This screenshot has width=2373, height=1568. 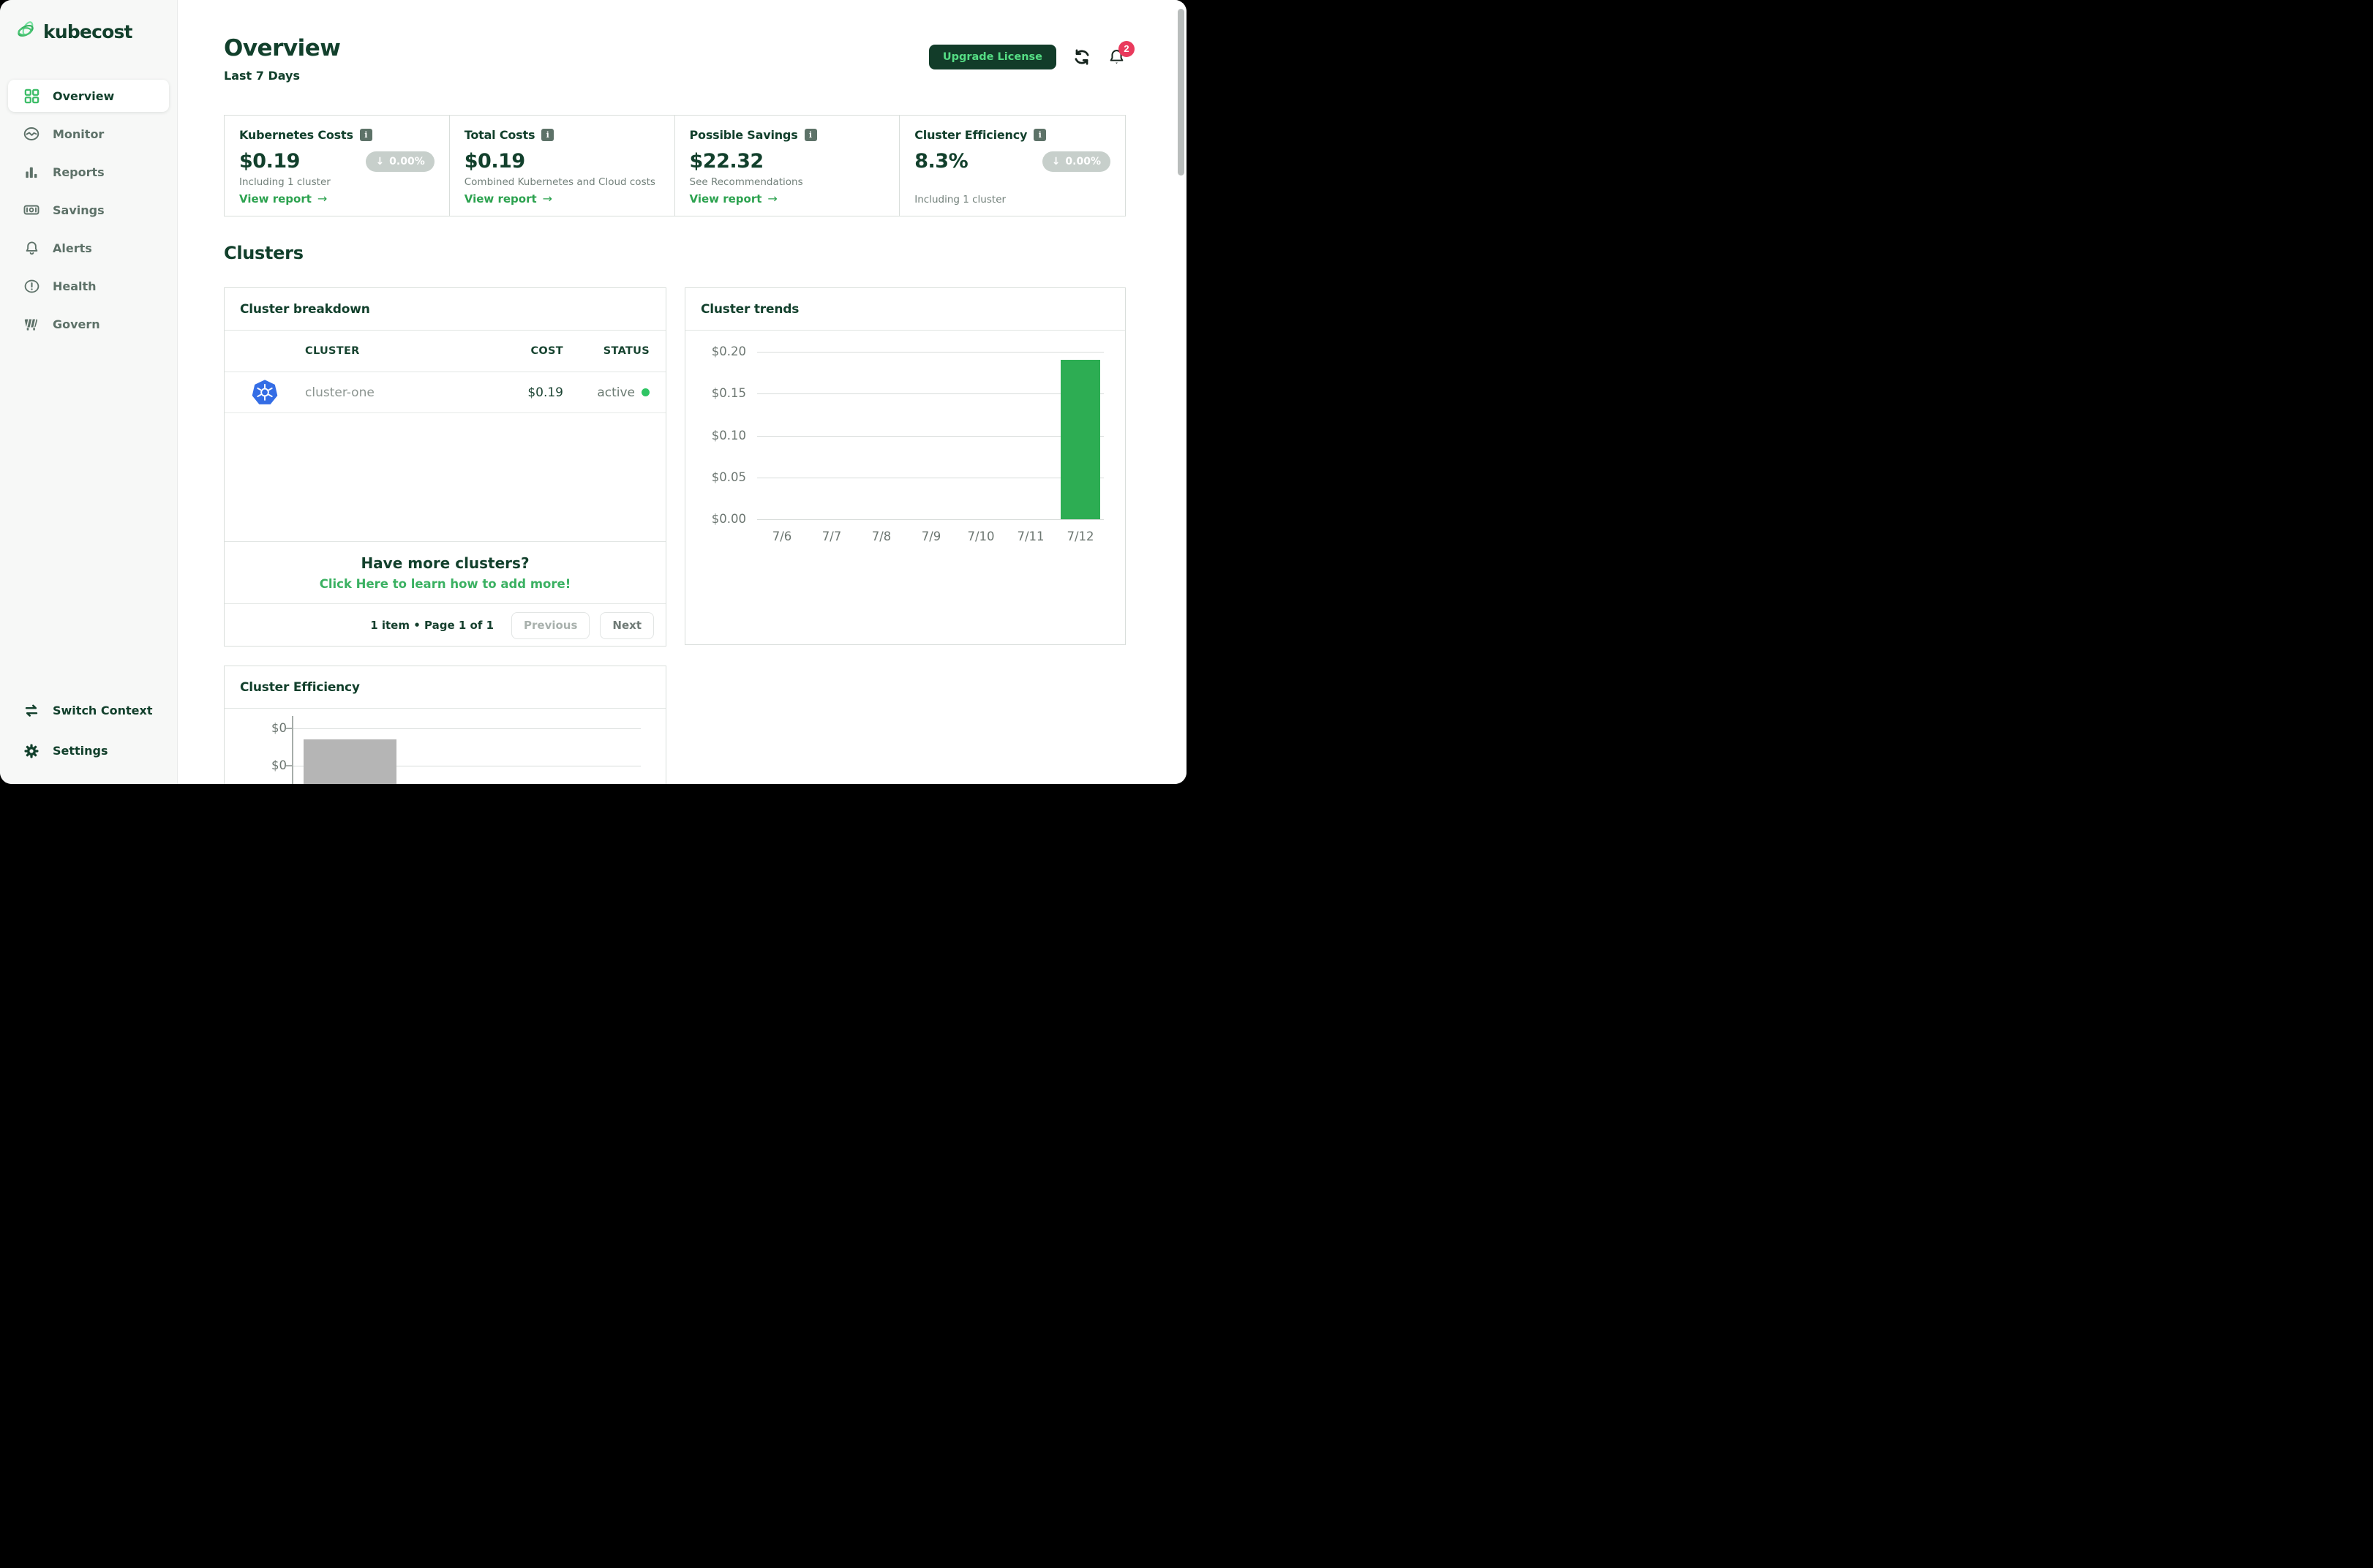 What do you see at coordinates (646, 392) in the screenshot?
I see `status-active-dot-icon` at bounding box center [646, 392].